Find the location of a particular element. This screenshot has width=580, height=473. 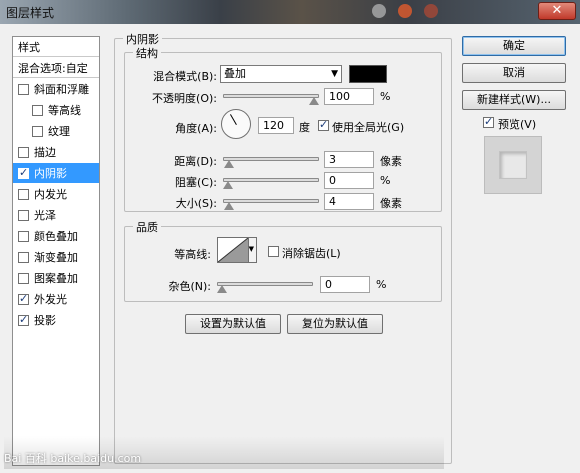

blend-mode-label: 混合模式(B): is located at coordinates (185, 76).